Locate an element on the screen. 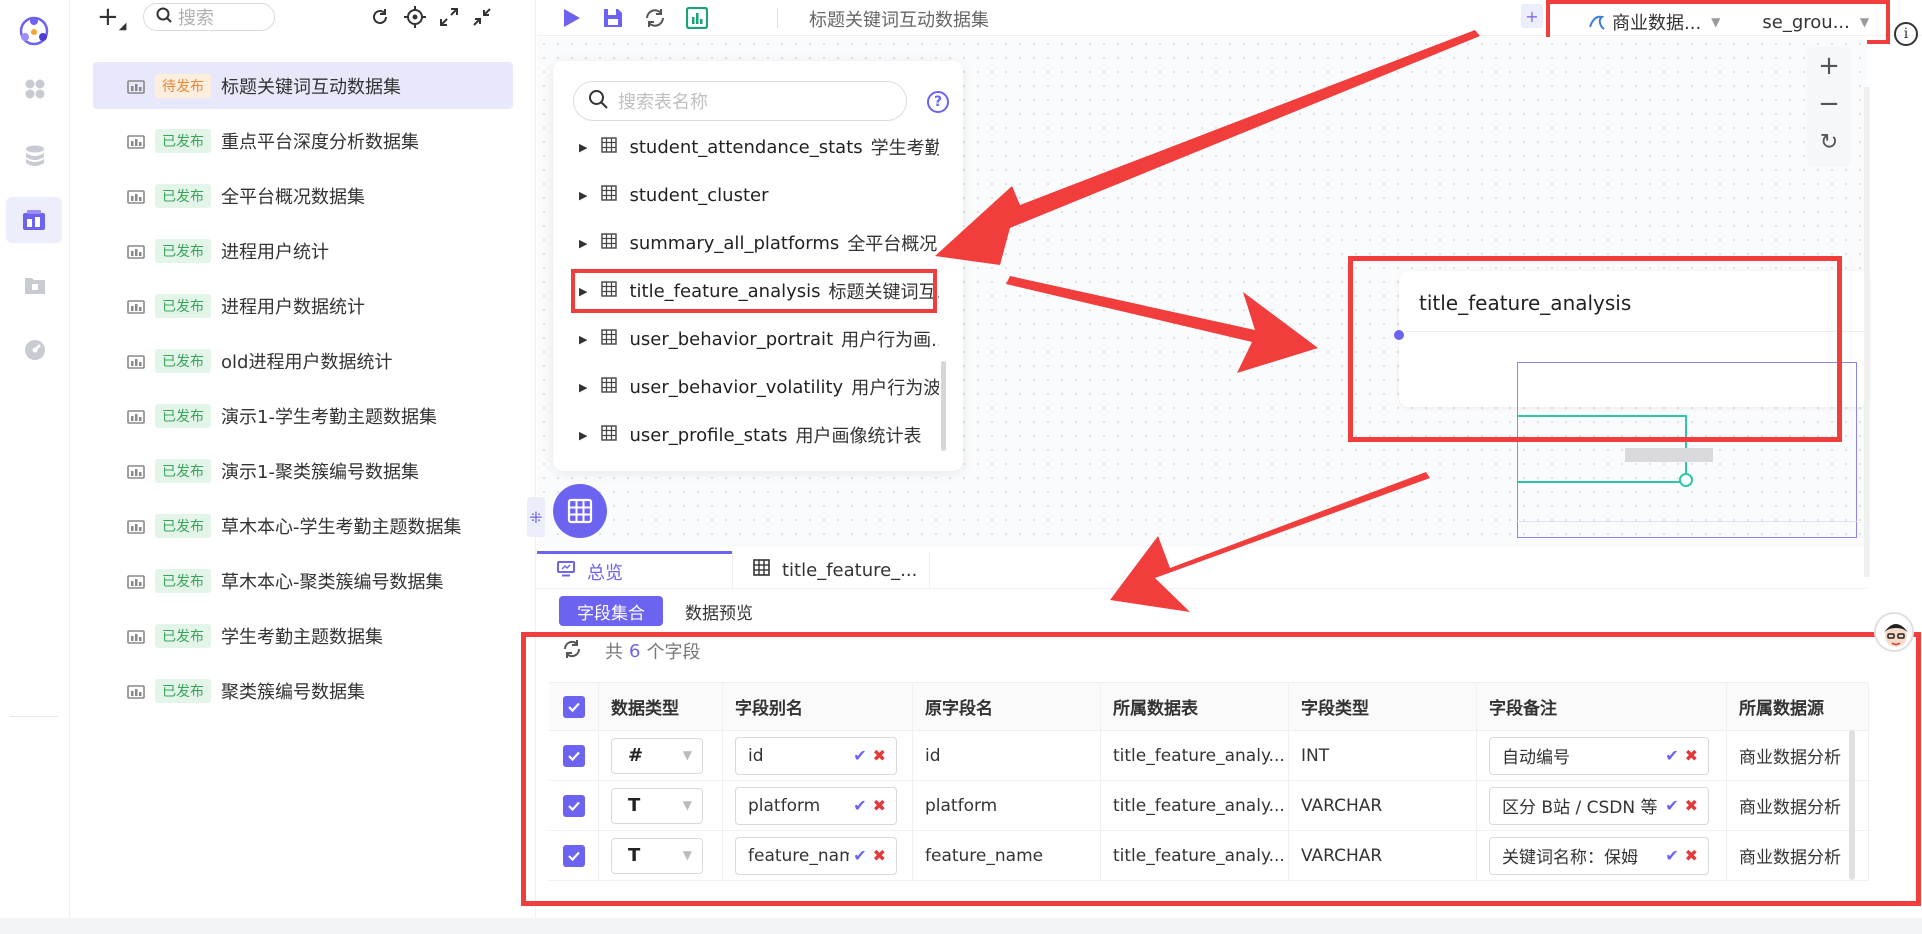 This screenshot has height=934, width=1922. alias-input: platform ✔ ✖ is located at coordinates (816, 805).